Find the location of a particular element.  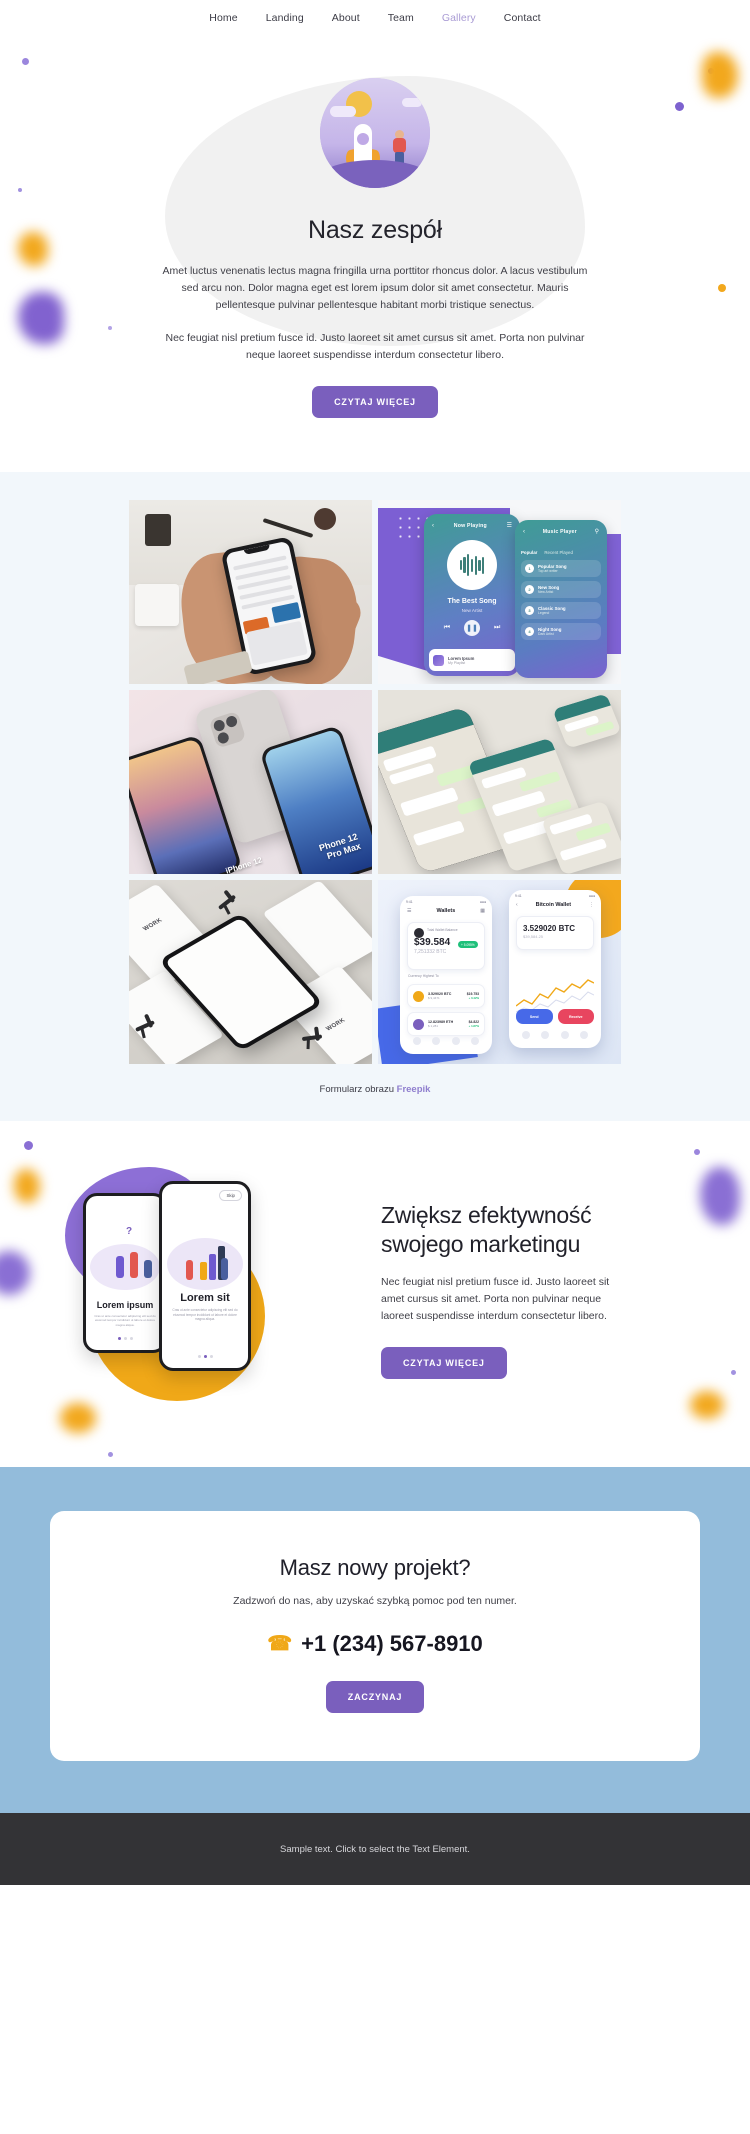

wallet-asset-sub: $ 9,4471 is located at coordinates (434, 998).